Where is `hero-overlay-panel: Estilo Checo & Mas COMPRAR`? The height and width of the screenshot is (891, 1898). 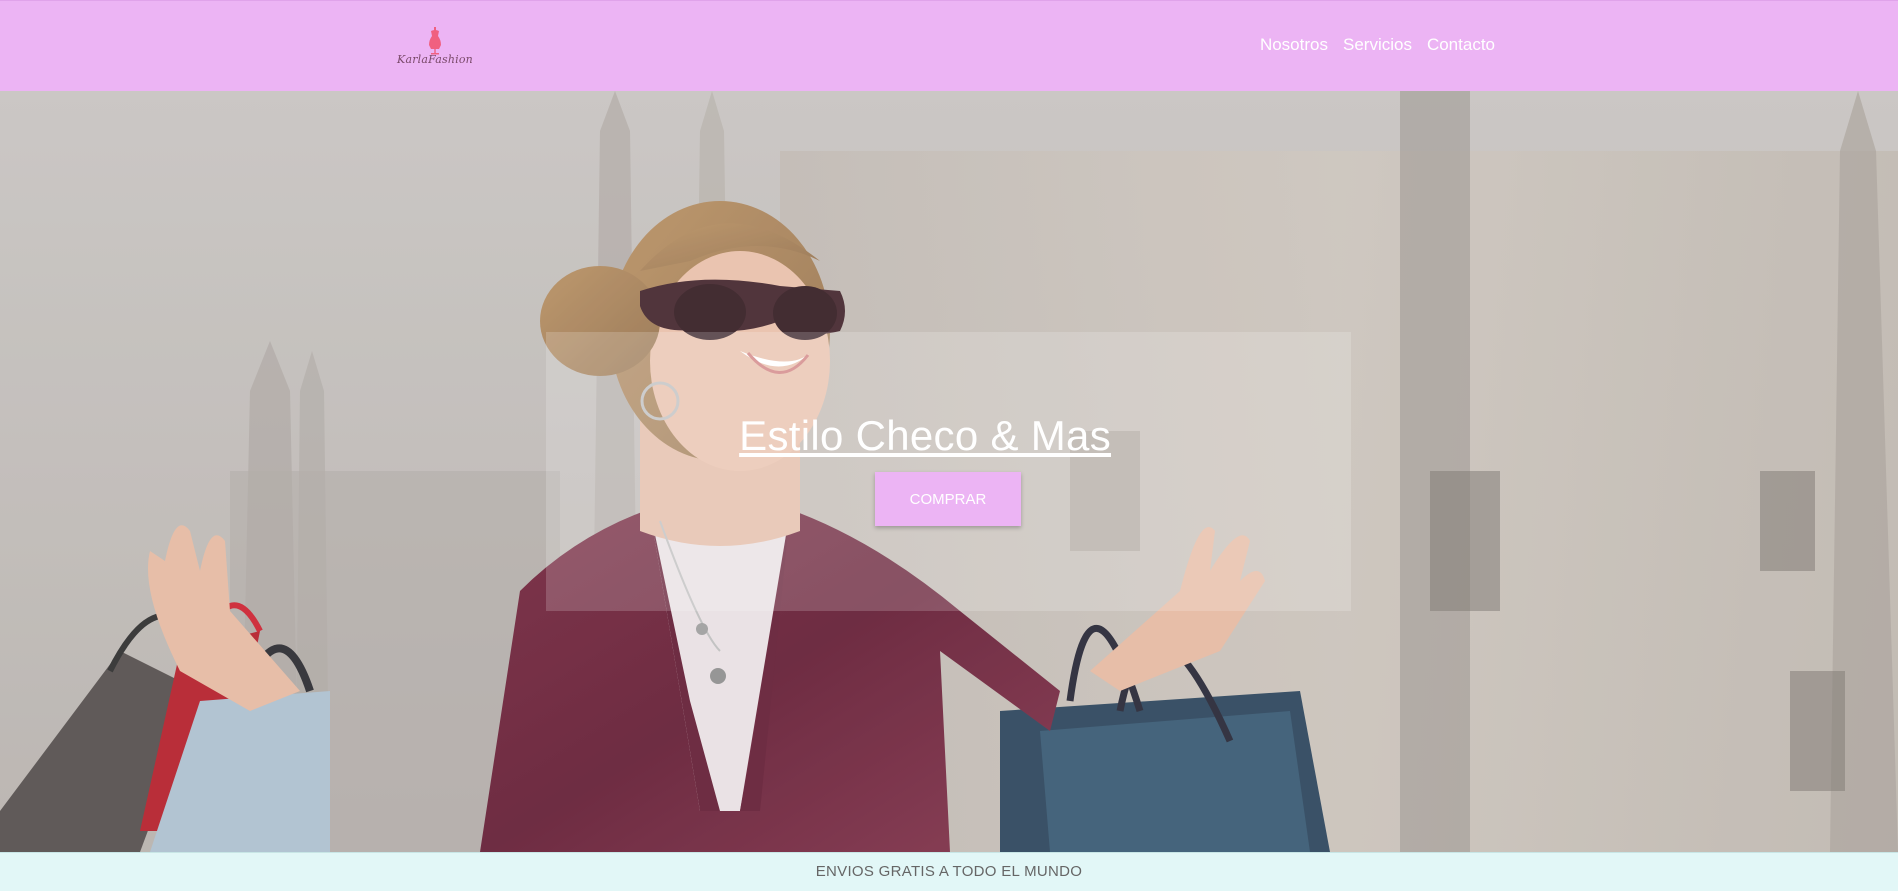
hero-overlay-panel: Estilo Checo & Mas COMPRAR is located at coordinates (948, 471).